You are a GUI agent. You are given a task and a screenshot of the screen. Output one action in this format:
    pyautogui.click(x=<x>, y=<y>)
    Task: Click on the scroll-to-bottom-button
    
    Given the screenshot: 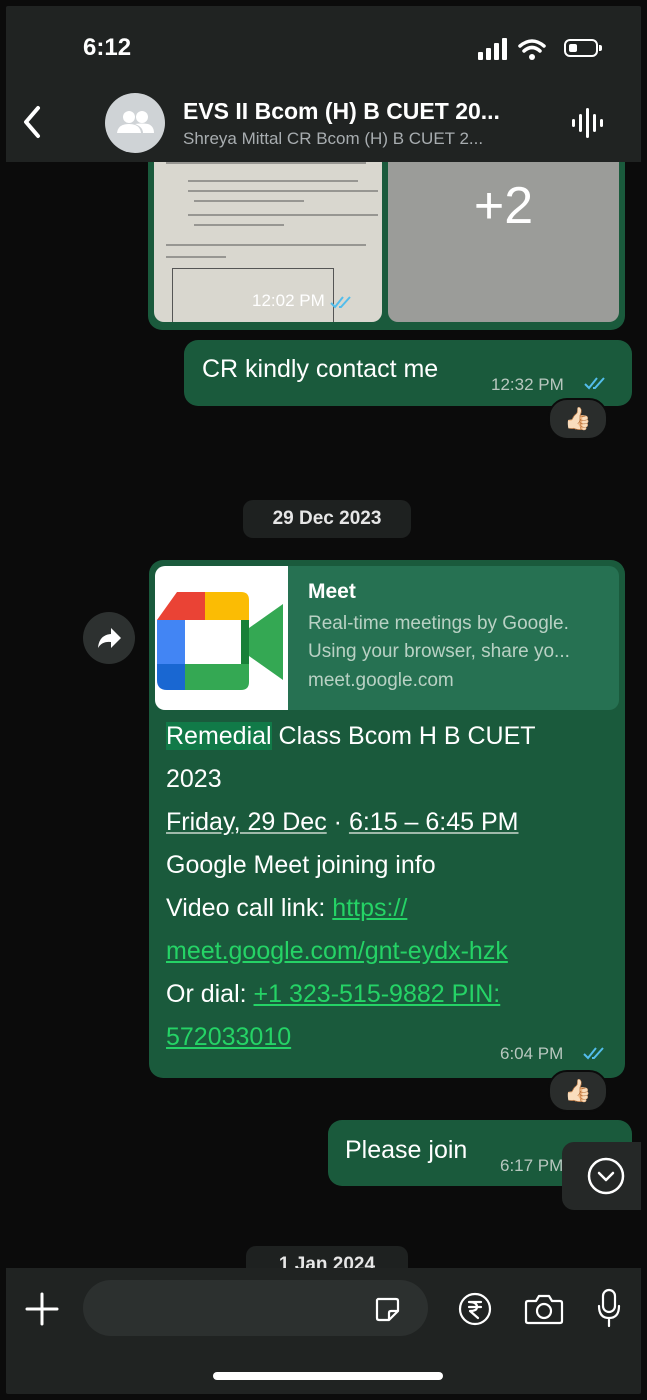 What is the action you would take?
    pyautogui.click(x=601, y=1176)
    